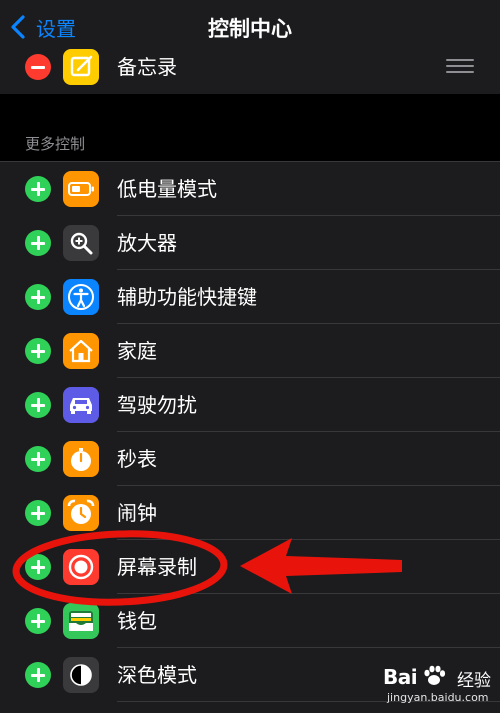  Describe the element at coordinates (147, 67) in the screenshot. I see `control-label: 备忘录` at that location.